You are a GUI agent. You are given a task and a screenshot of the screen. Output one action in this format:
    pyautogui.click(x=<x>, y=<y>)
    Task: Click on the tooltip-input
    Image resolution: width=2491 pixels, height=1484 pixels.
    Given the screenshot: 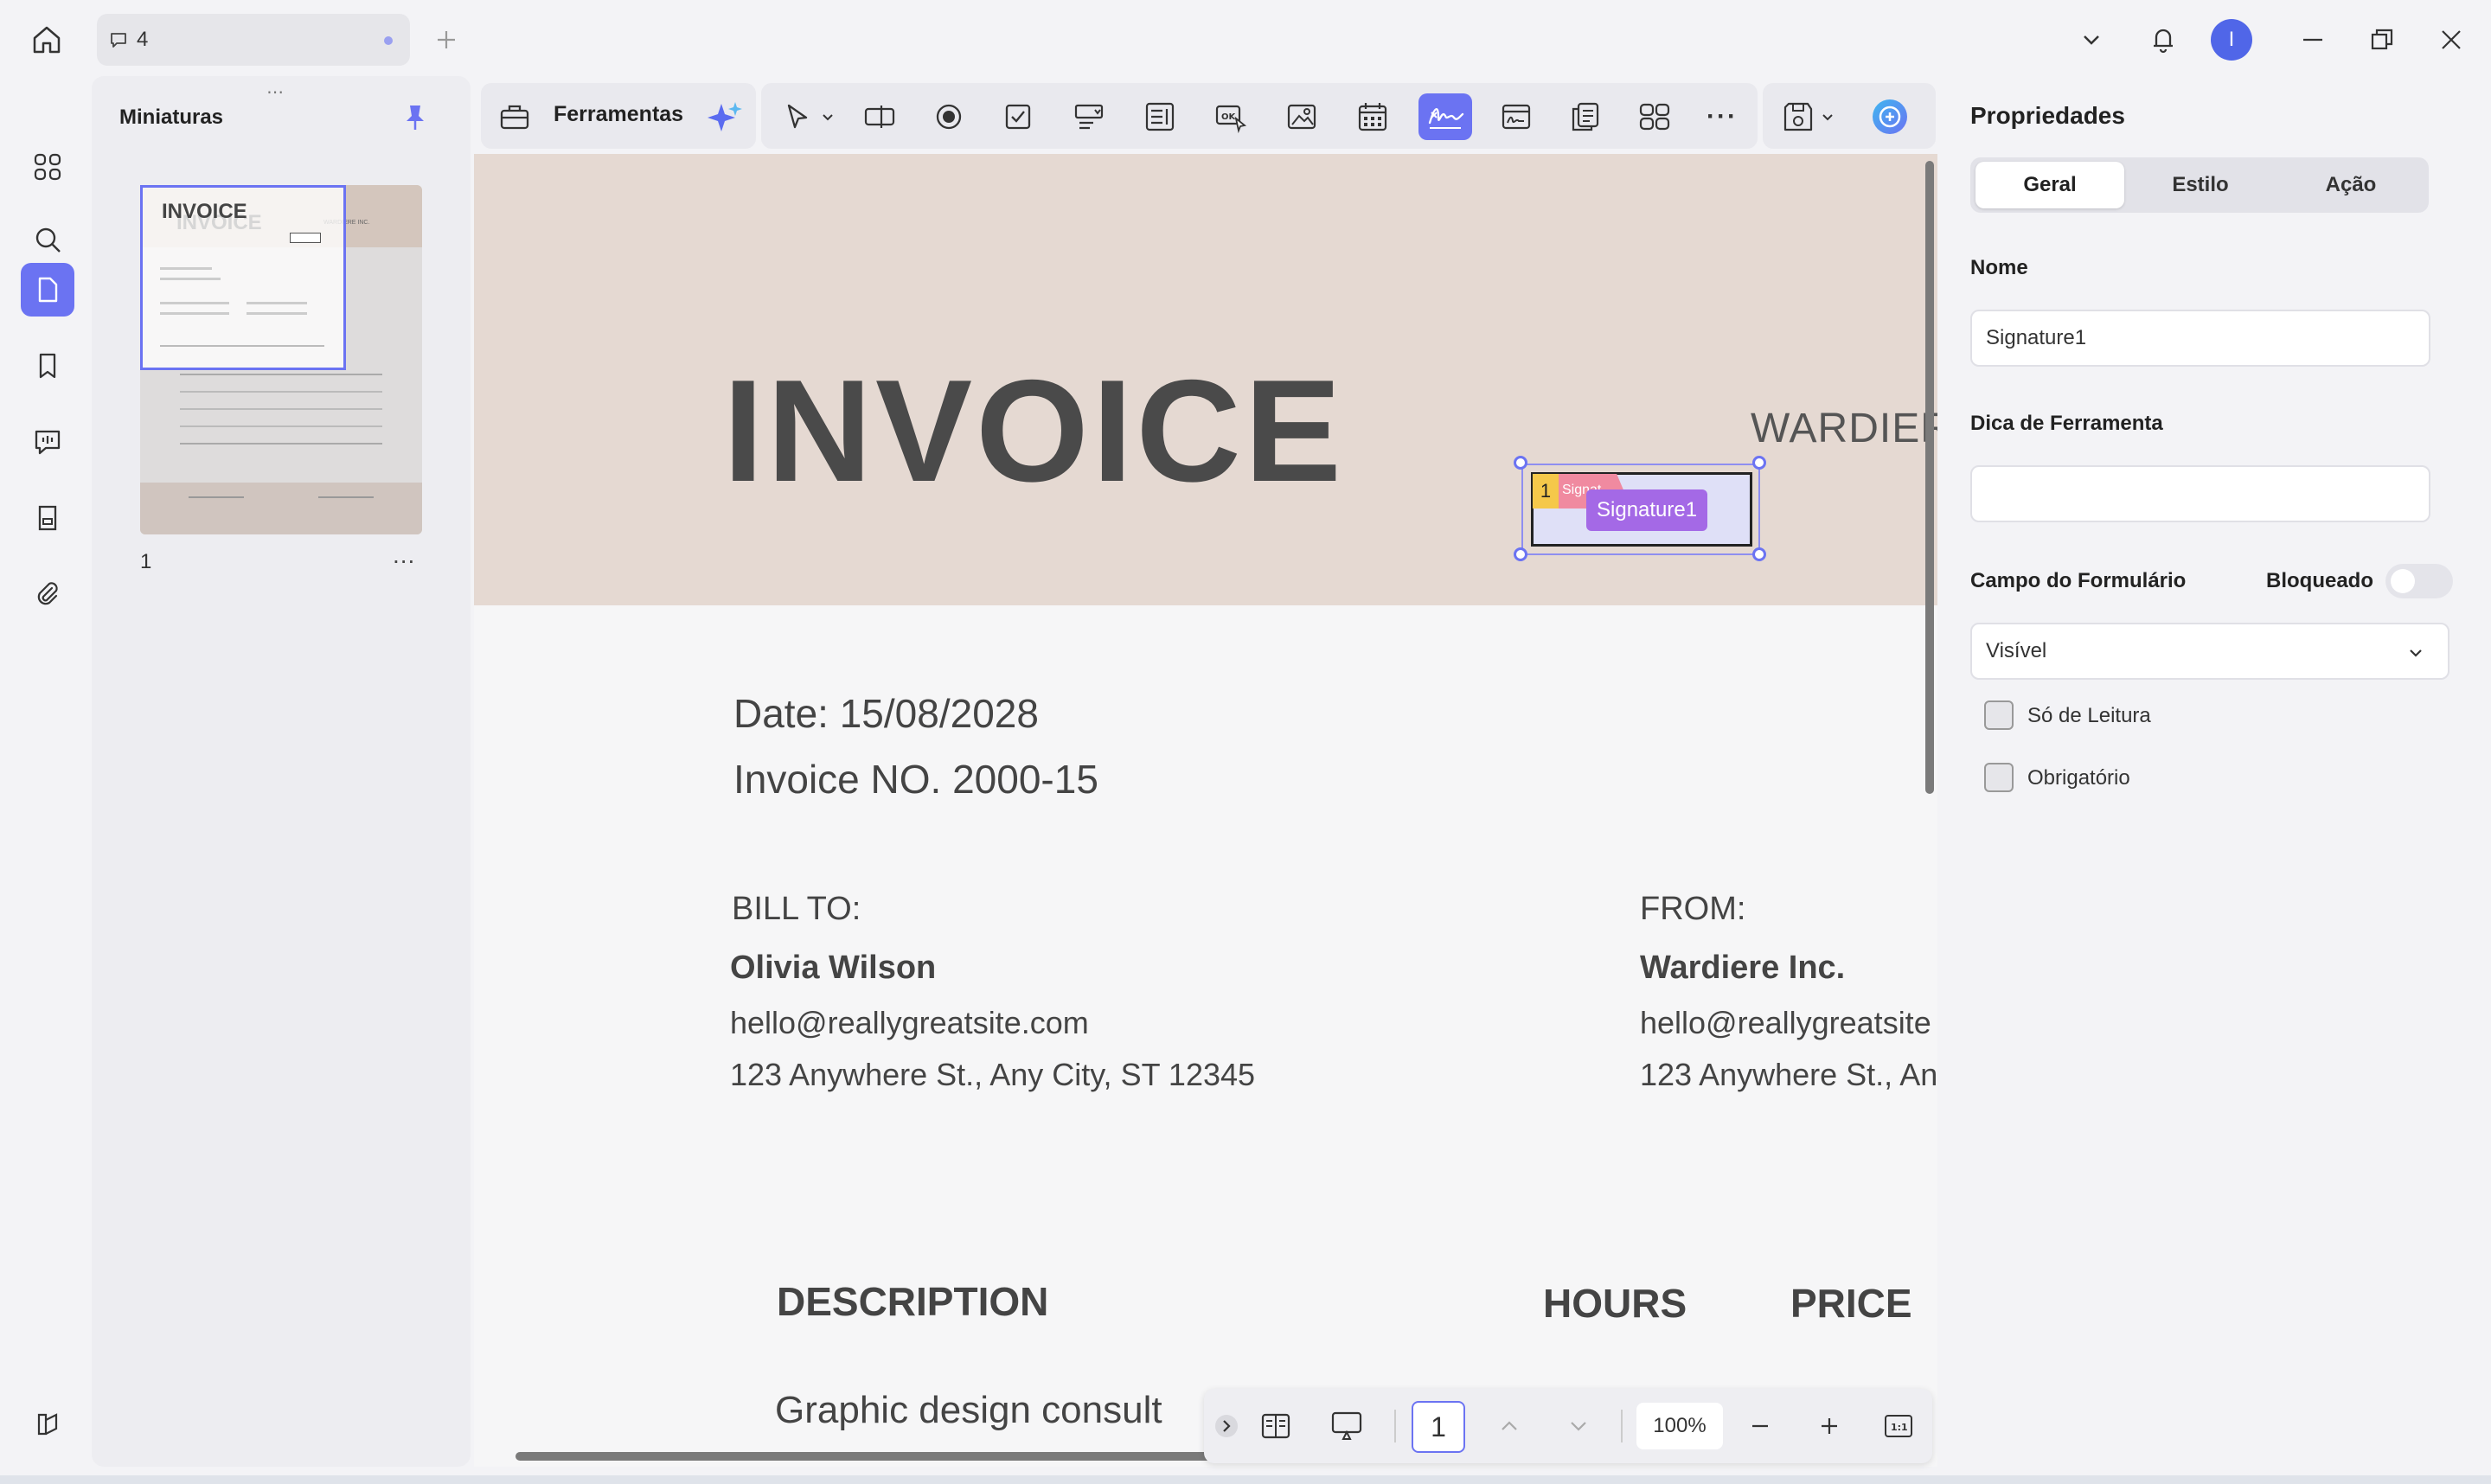 What is the action you would take?
    pyautogui.click(x=2200, y=494)
    